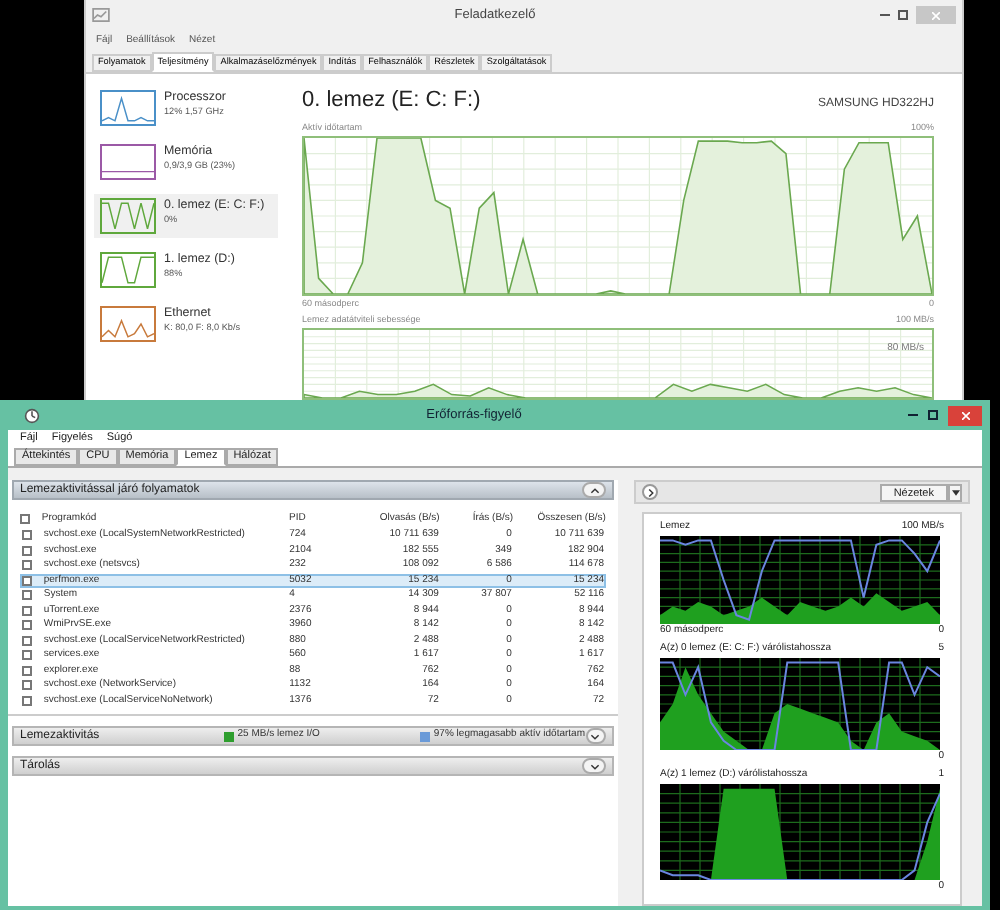  Describe the element at coordinates (391, 101) in the screenshot. I see `disk-title: 0. lemez (E: C: F:)` at that location.